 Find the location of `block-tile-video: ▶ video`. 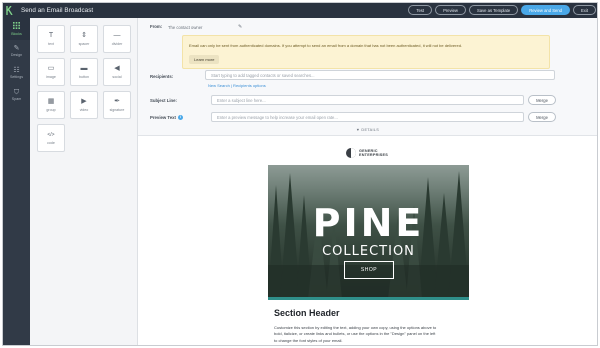

block-tile-video: ▶ video is located at coordinates (84, 105).